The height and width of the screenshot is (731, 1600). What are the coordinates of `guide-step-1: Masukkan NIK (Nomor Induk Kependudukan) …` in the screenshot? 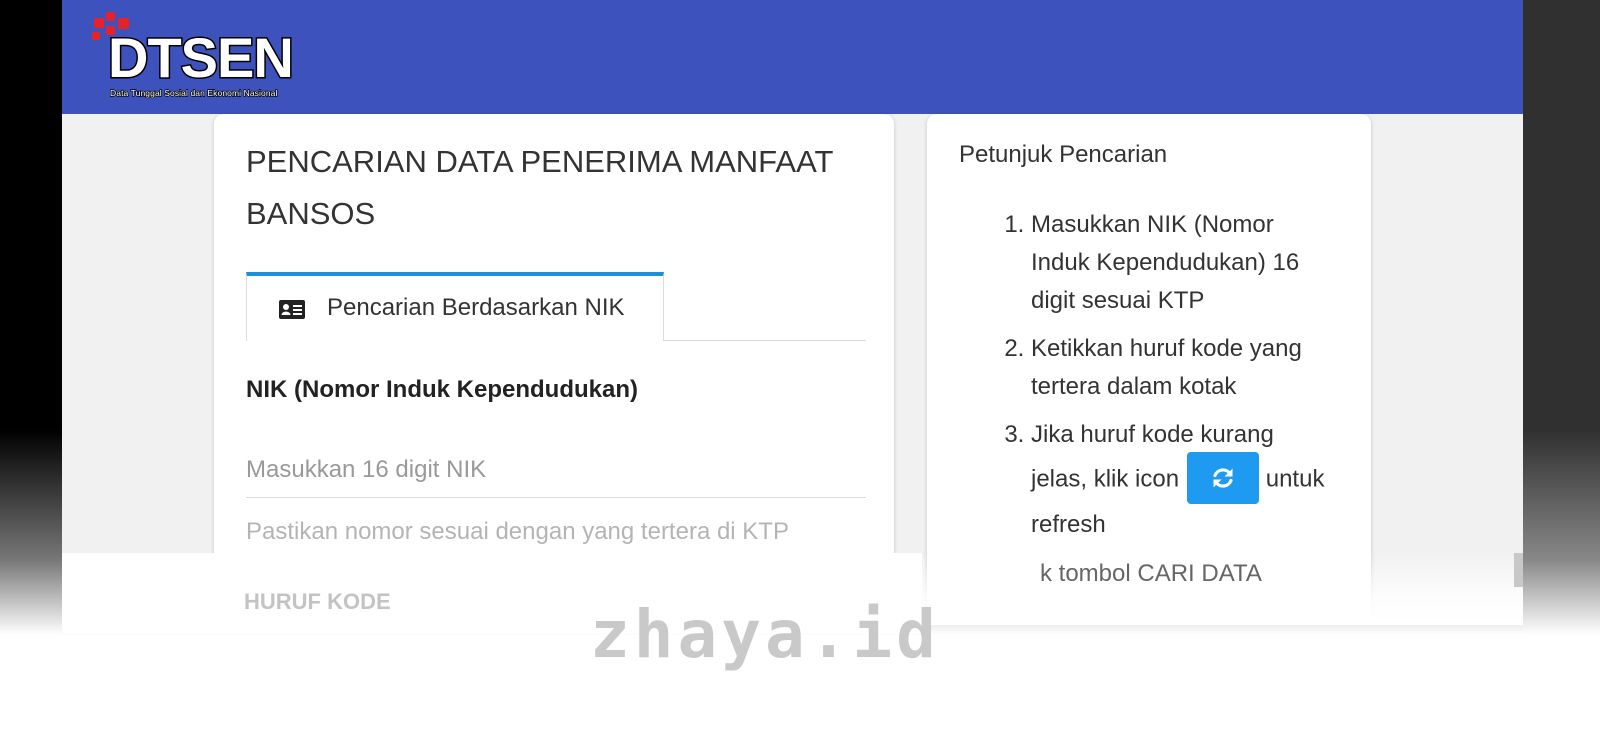 It's located at (1180, 263).